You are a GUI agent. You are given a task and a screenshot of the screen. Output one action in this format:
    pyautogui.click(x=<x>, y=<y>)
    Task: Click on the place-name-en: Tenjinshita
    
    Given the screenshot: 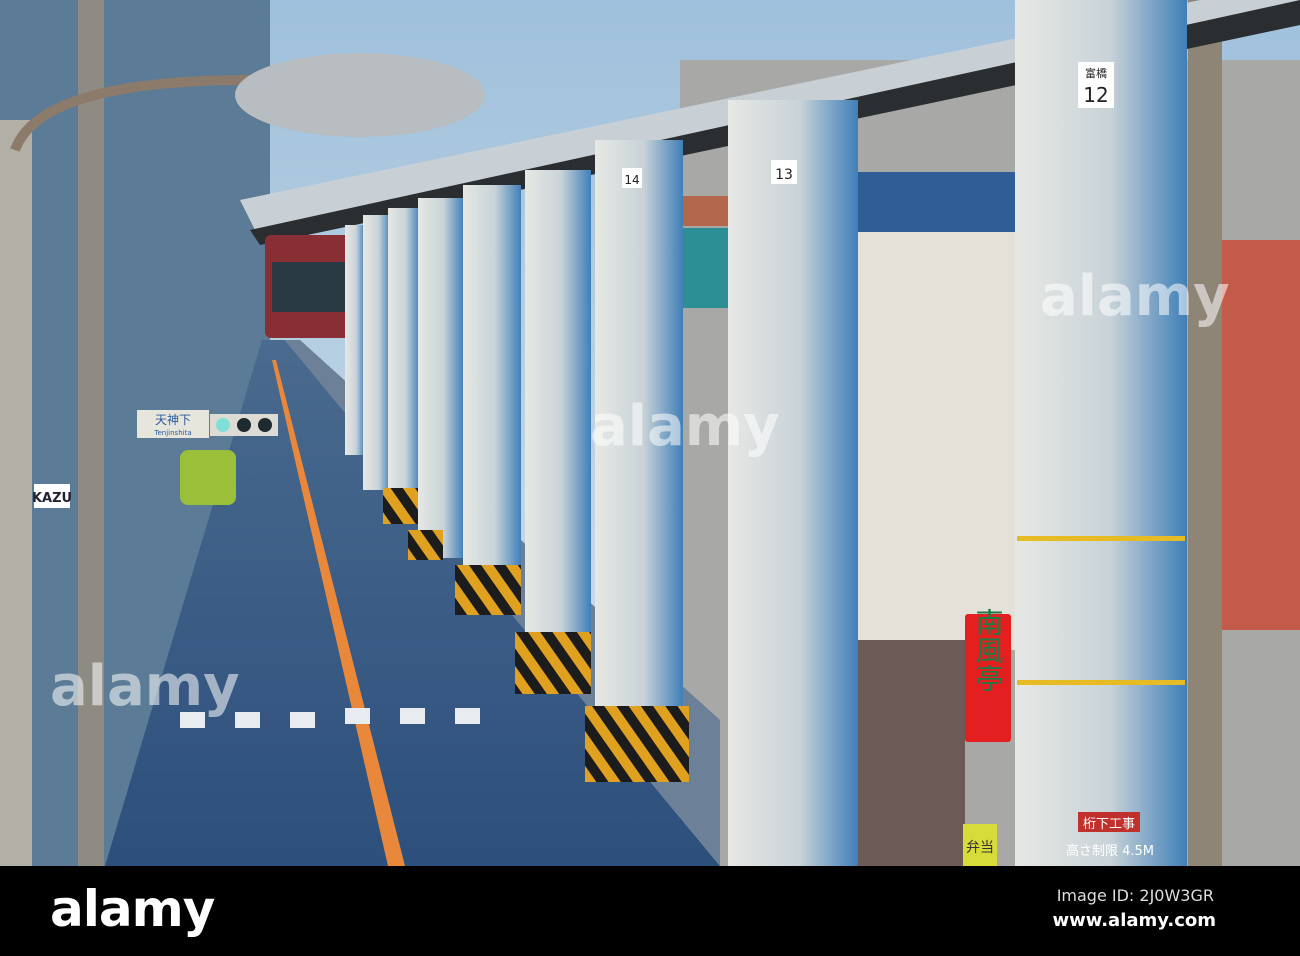 What is the action you would take?
    pyautogui.click(x=172, y=433)
    